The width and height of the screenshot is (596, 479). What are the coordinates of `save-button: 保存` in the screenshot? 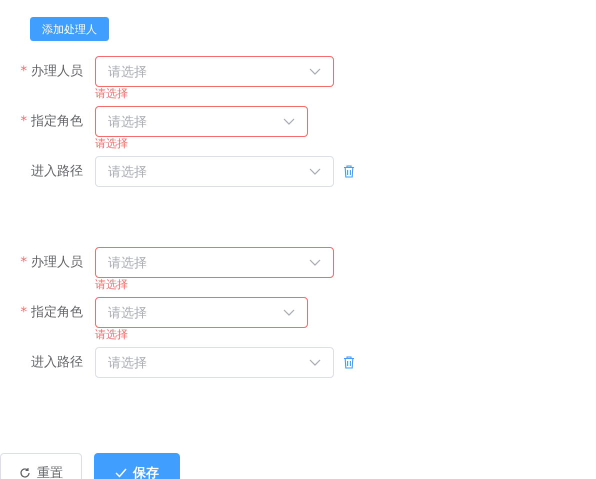 It's located at (137, 466).